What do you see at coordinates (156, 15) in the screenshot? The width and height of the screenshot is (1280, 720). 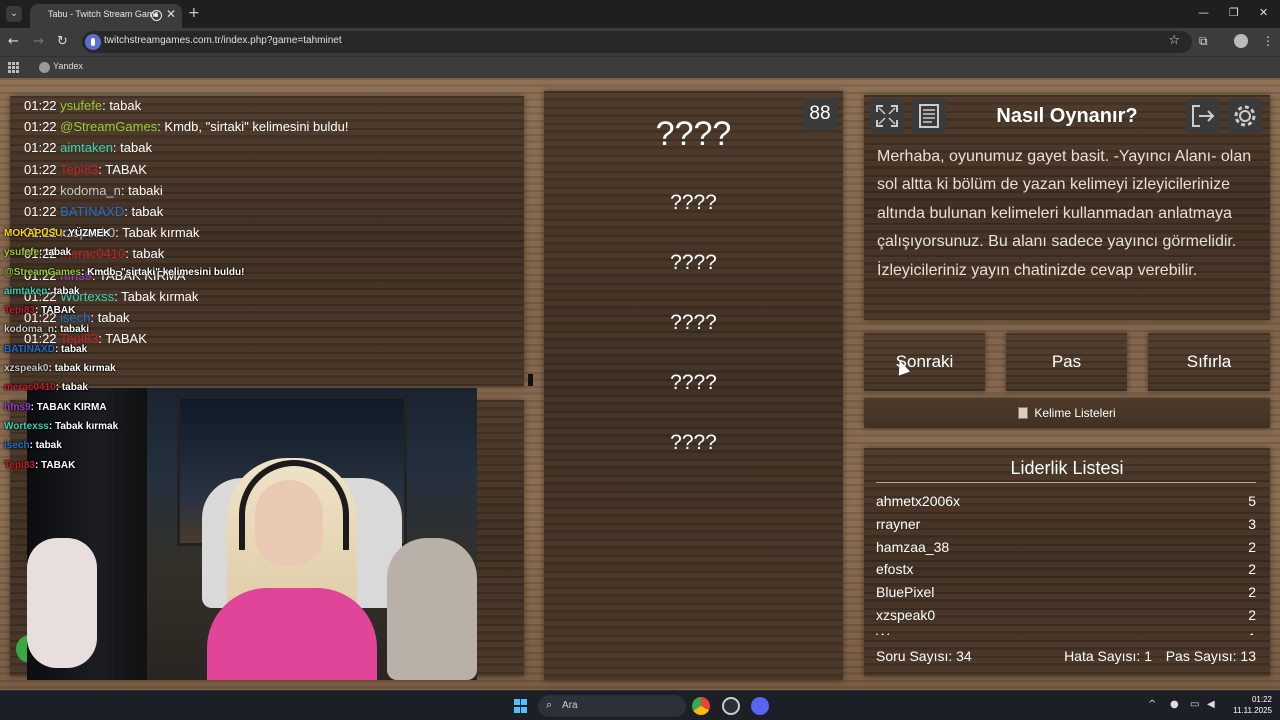 I see `audio-playing-icon` at bounding box center [156, 15].